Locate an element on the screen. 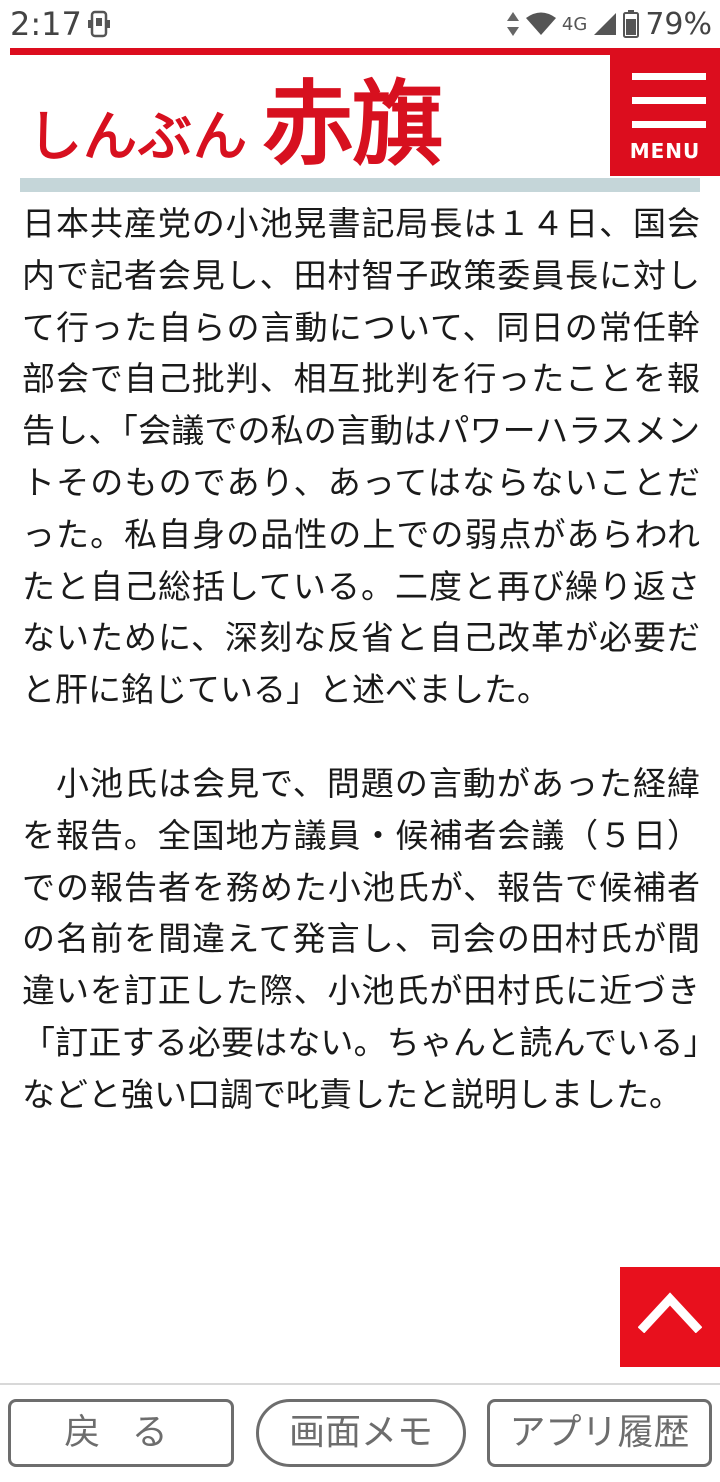 The width and height of the screenshot is (720, 1482). status-indicators: 4G 79% is located at coordinates (609, 24).